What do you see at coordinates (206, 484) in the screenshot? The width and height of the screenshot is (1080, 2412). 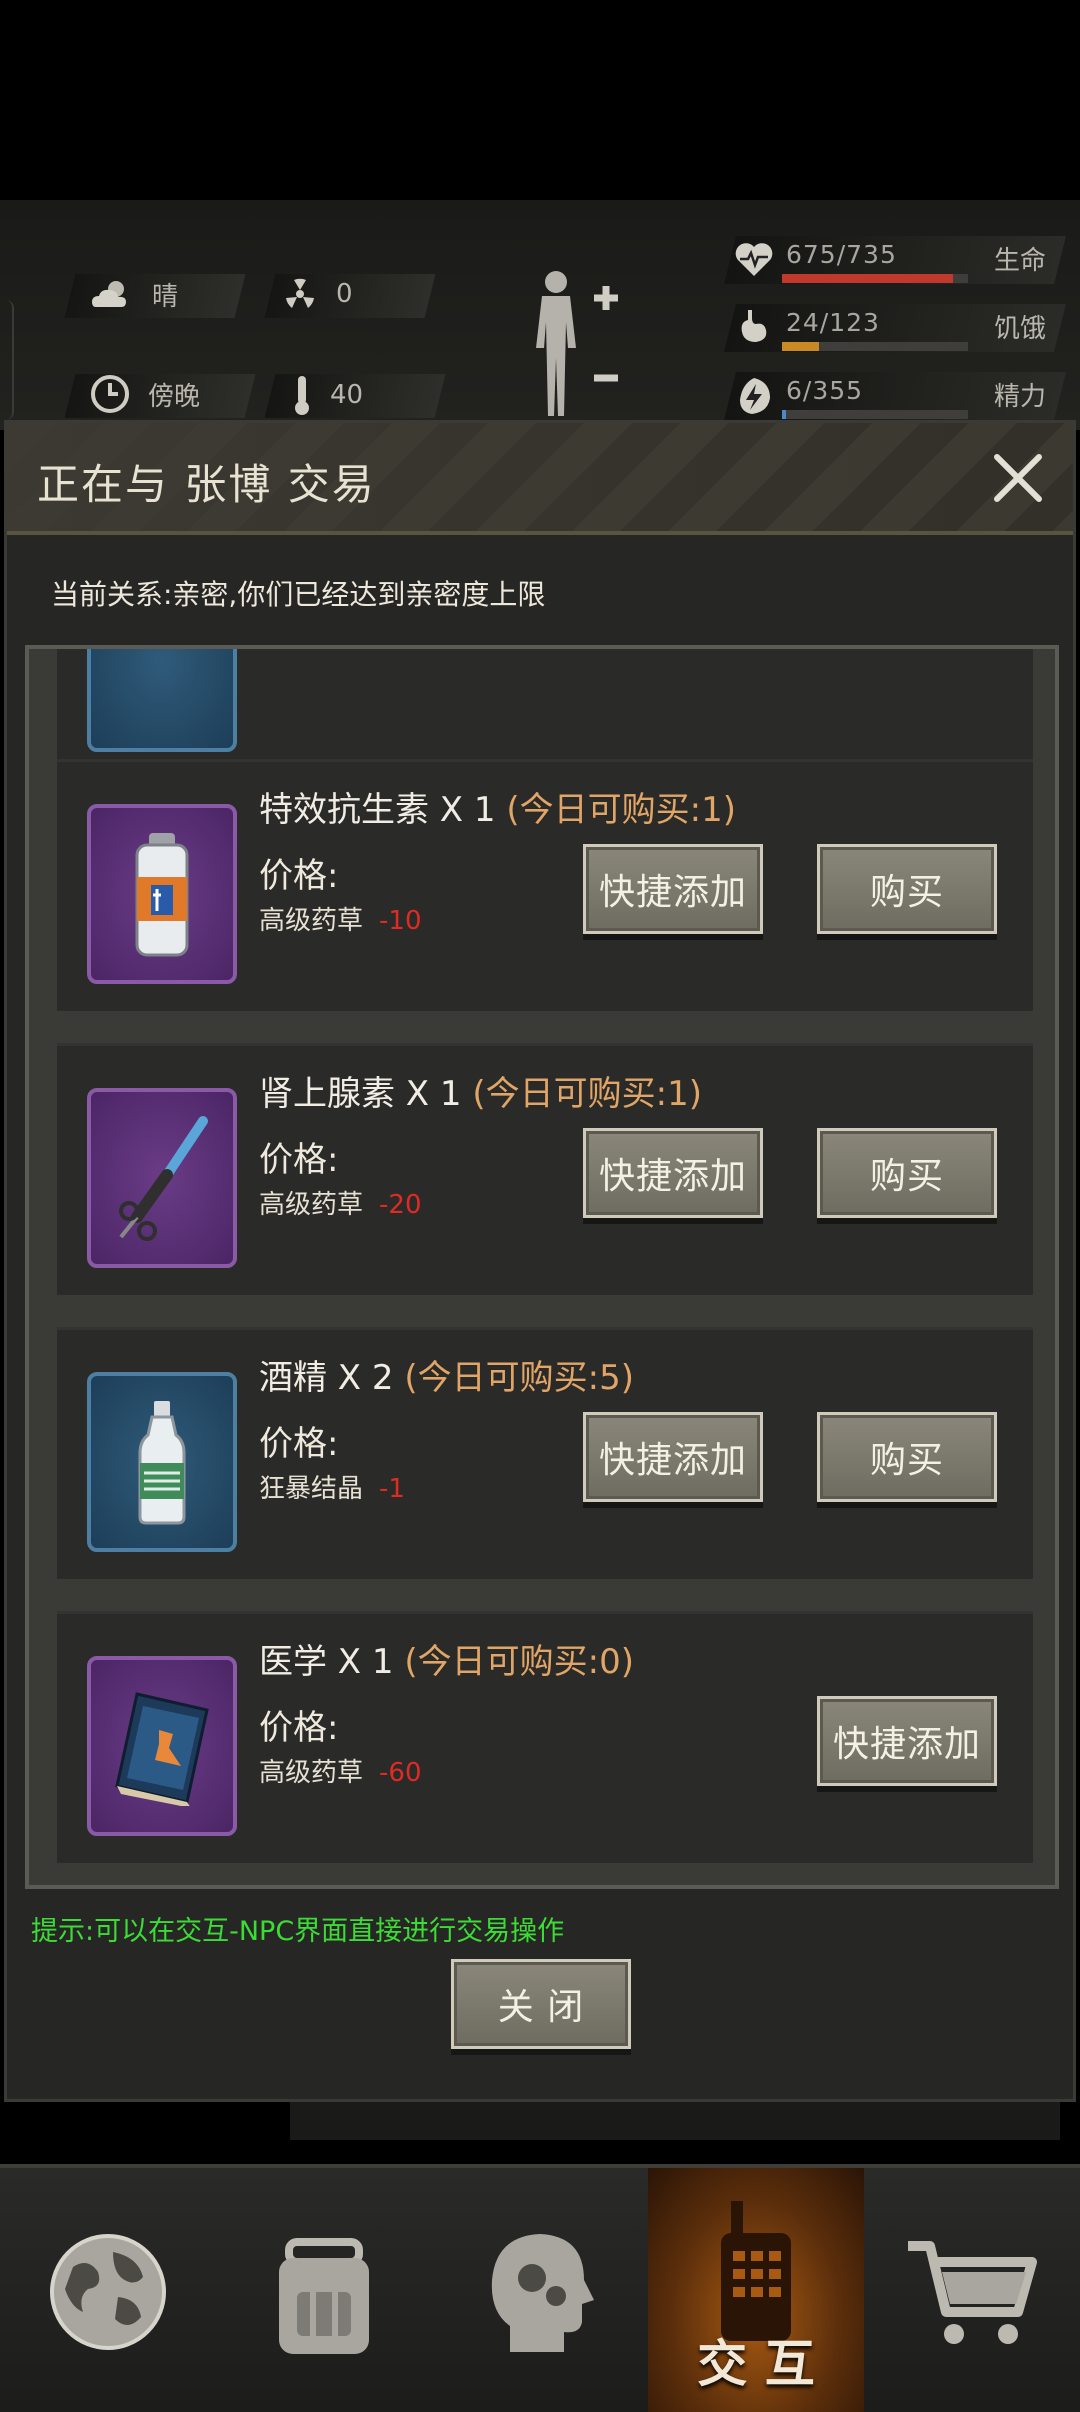 I see `dialog-title: 正在与 张博 交易` at bounding box center [206, 484].